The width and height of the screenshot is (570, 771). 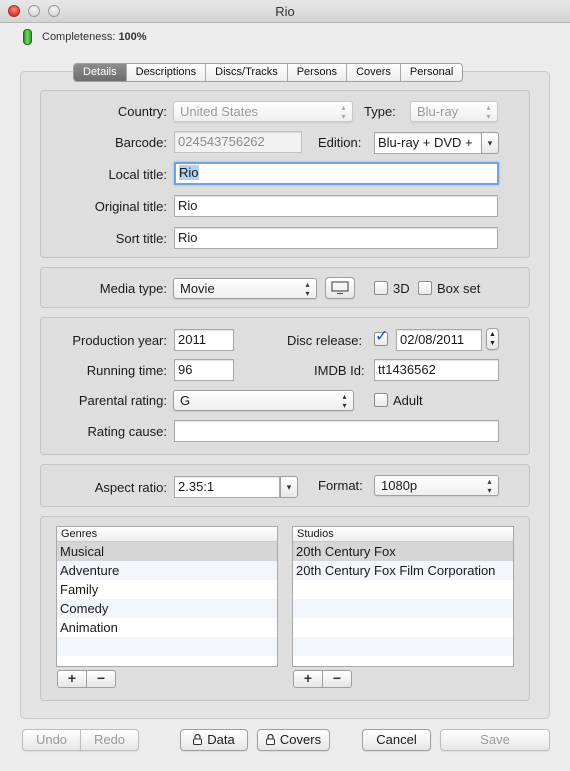 What do you see at coordinates (127, 431) in the screenshot?
I see `rating-cause-label: Rating cause:` at bounding box center [127, 431].